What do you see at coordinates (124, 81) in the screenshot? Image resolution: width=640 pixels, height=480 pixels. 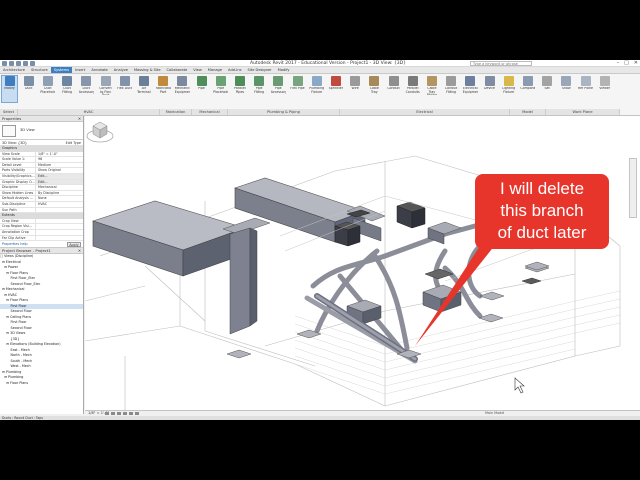 I see `flex-duct-icon` at bounding box center [124, 81].